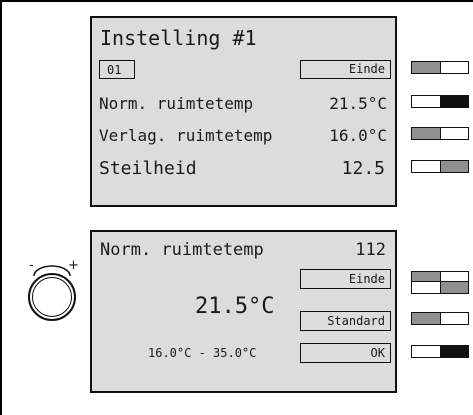 Image resolution: width=473 pixels, height=415 pixels. I want to click on device-frame-left, so click(1, 207).